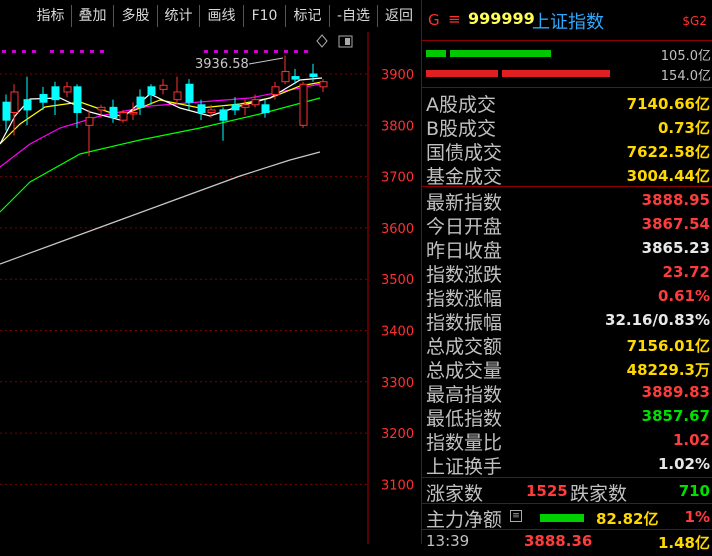 The image size is (712, 556). I want to click on row-label: 最新指数, so click(464, 203).